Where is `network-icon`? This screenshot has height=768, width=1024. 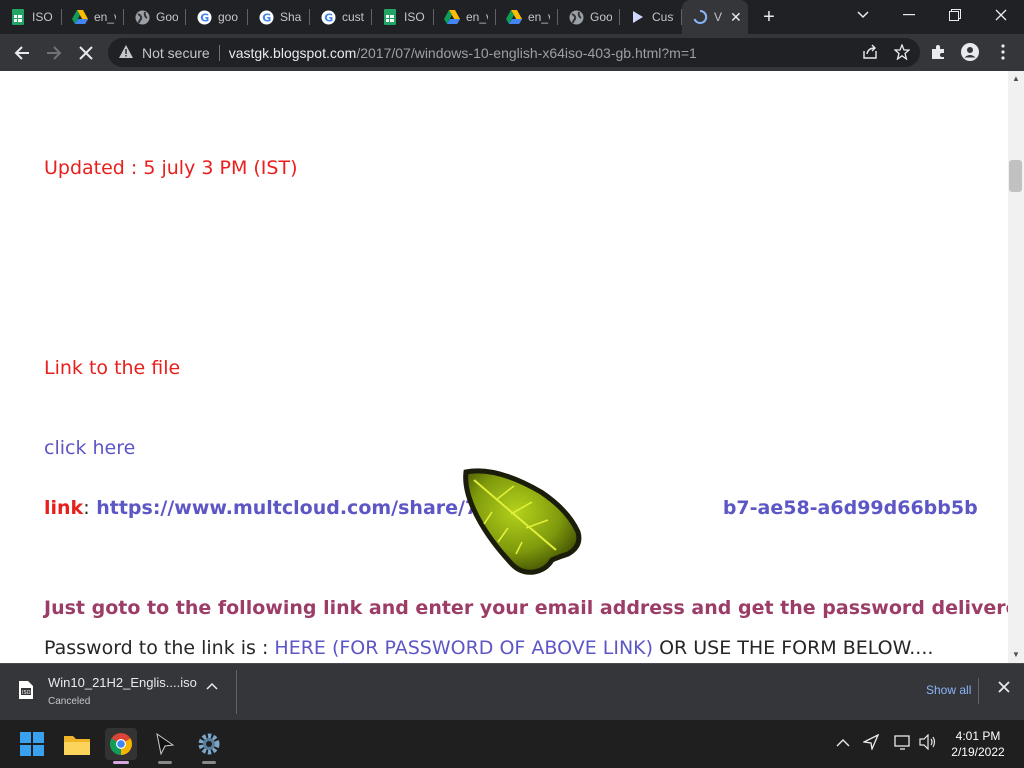 network-icon is located at coordinates (903, 743).